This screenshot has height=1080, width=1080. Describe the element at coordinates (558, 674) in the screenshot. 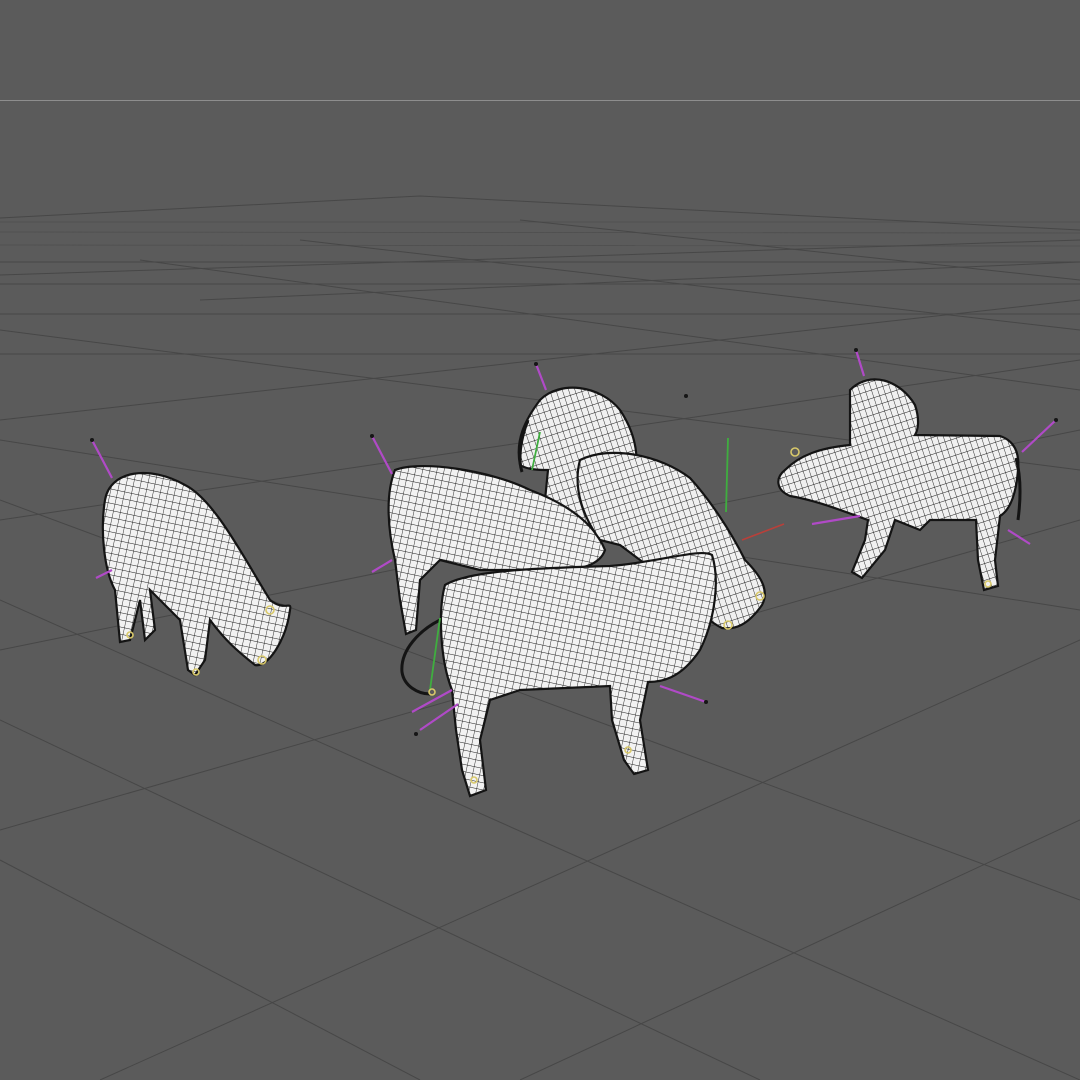

I see `cow-front-center-model` at that location.